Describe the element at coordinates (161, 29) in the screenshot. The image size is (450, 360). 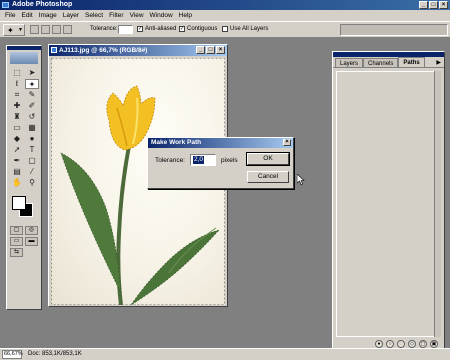
I see `anti-aliased-label: Anti-aliased` at that location.